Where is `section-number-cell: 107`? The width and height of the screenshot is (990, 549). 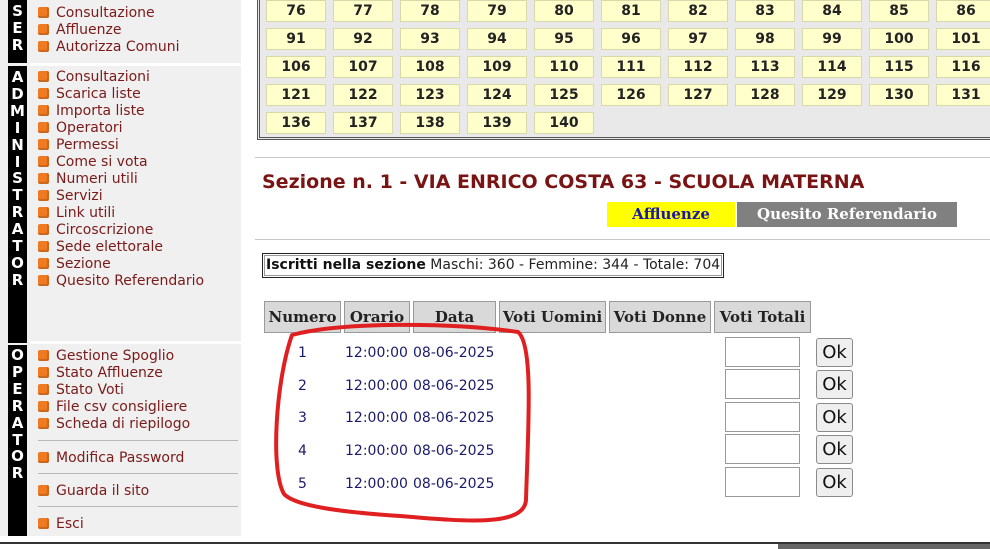
section-number-cell: 107 is located at coordinates (363, 67).